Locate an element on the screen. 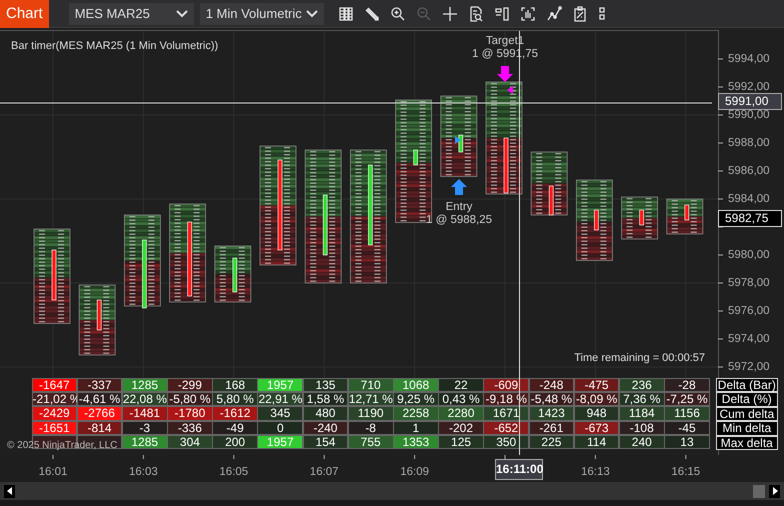 This screenshot has height=506, width=784. price-label: 5972,00 is located at coordinates (749, 367).